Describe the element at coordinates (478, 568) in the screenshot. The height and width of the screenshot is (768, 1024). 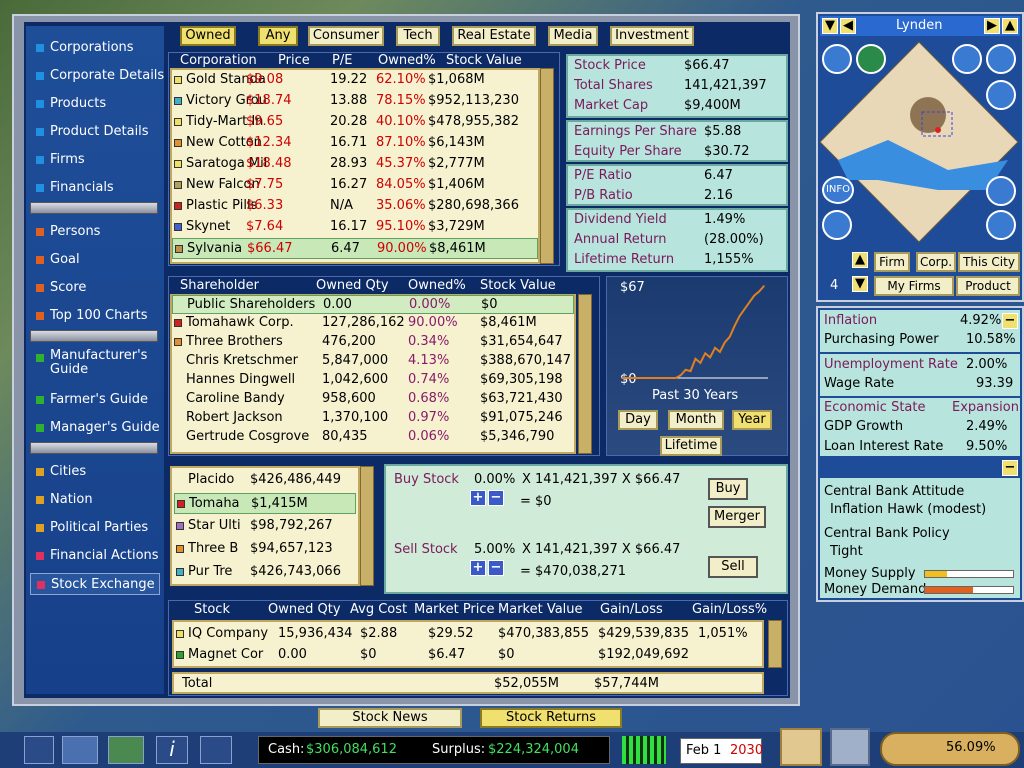
I see `sell-increase-button: +` at that location.